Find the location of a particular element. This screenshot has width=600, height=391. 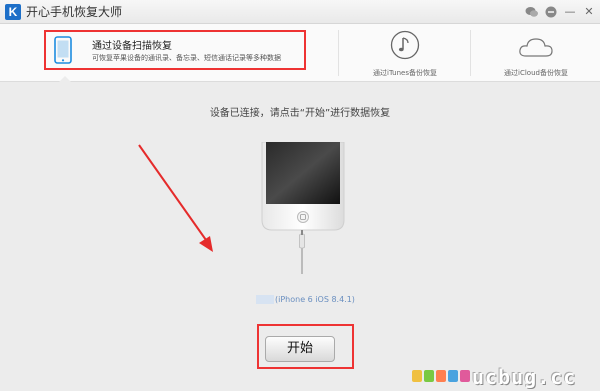

tab-itunes-backup: 通过iTunes备份恢复 is located at coordinates (405, 53).